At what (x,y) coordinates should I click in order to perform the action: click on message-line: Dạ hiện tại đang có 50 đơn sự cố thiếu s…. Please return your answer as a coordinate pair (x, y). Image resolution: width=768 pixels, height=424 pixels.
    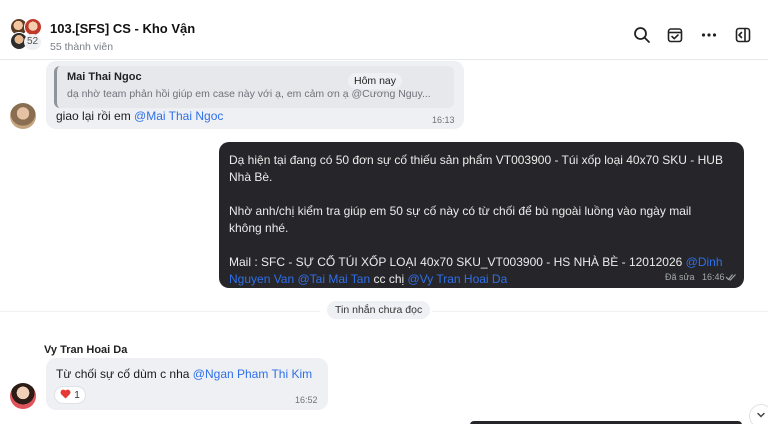
    Looking at the image, I should click on (476, 160).